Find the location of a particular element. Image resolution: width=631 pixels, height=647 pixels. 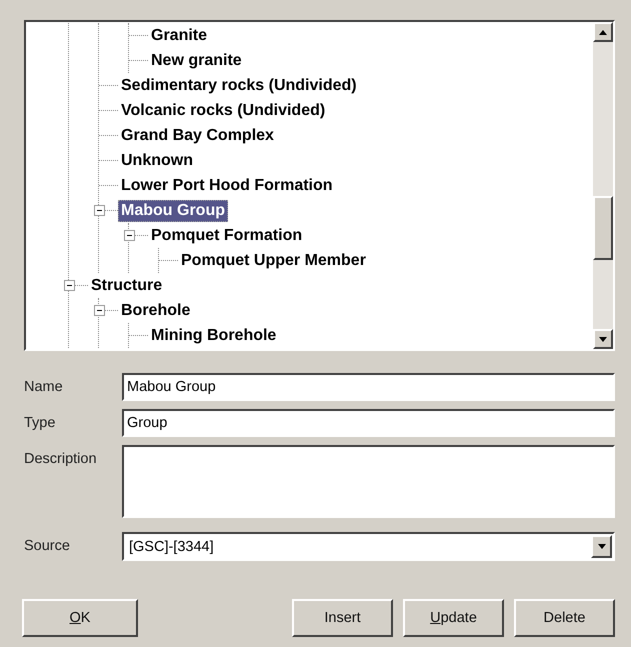

scrollbar-thumb is located at coordinates (603, 228).